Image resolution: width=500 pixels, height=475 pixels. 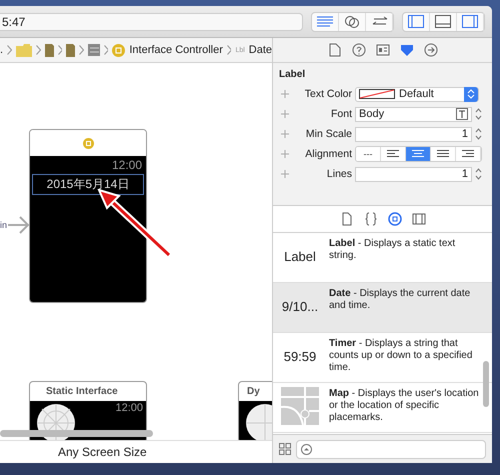 What do you see at coordinates (19, 225) in the screenshot?
I see `entry-arrow` at bounding box center [19, 225].